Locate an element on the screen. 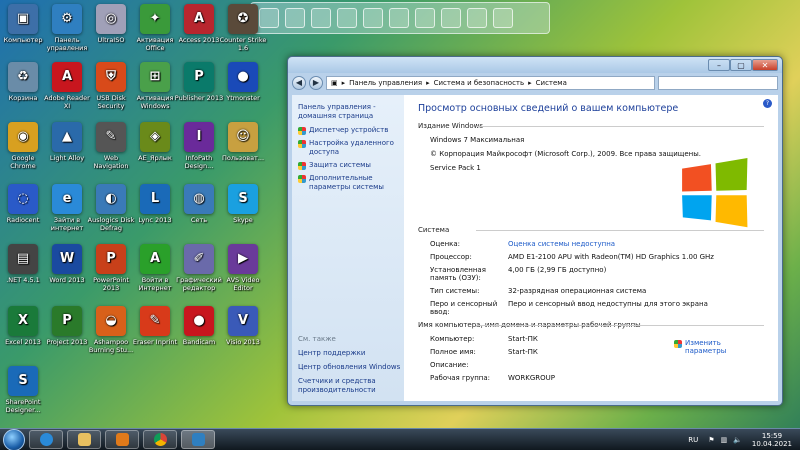 The height and width of the screenshot is (450, 800). desktop-icon: A Войти в Интернет is located at coordinates (155, 268).